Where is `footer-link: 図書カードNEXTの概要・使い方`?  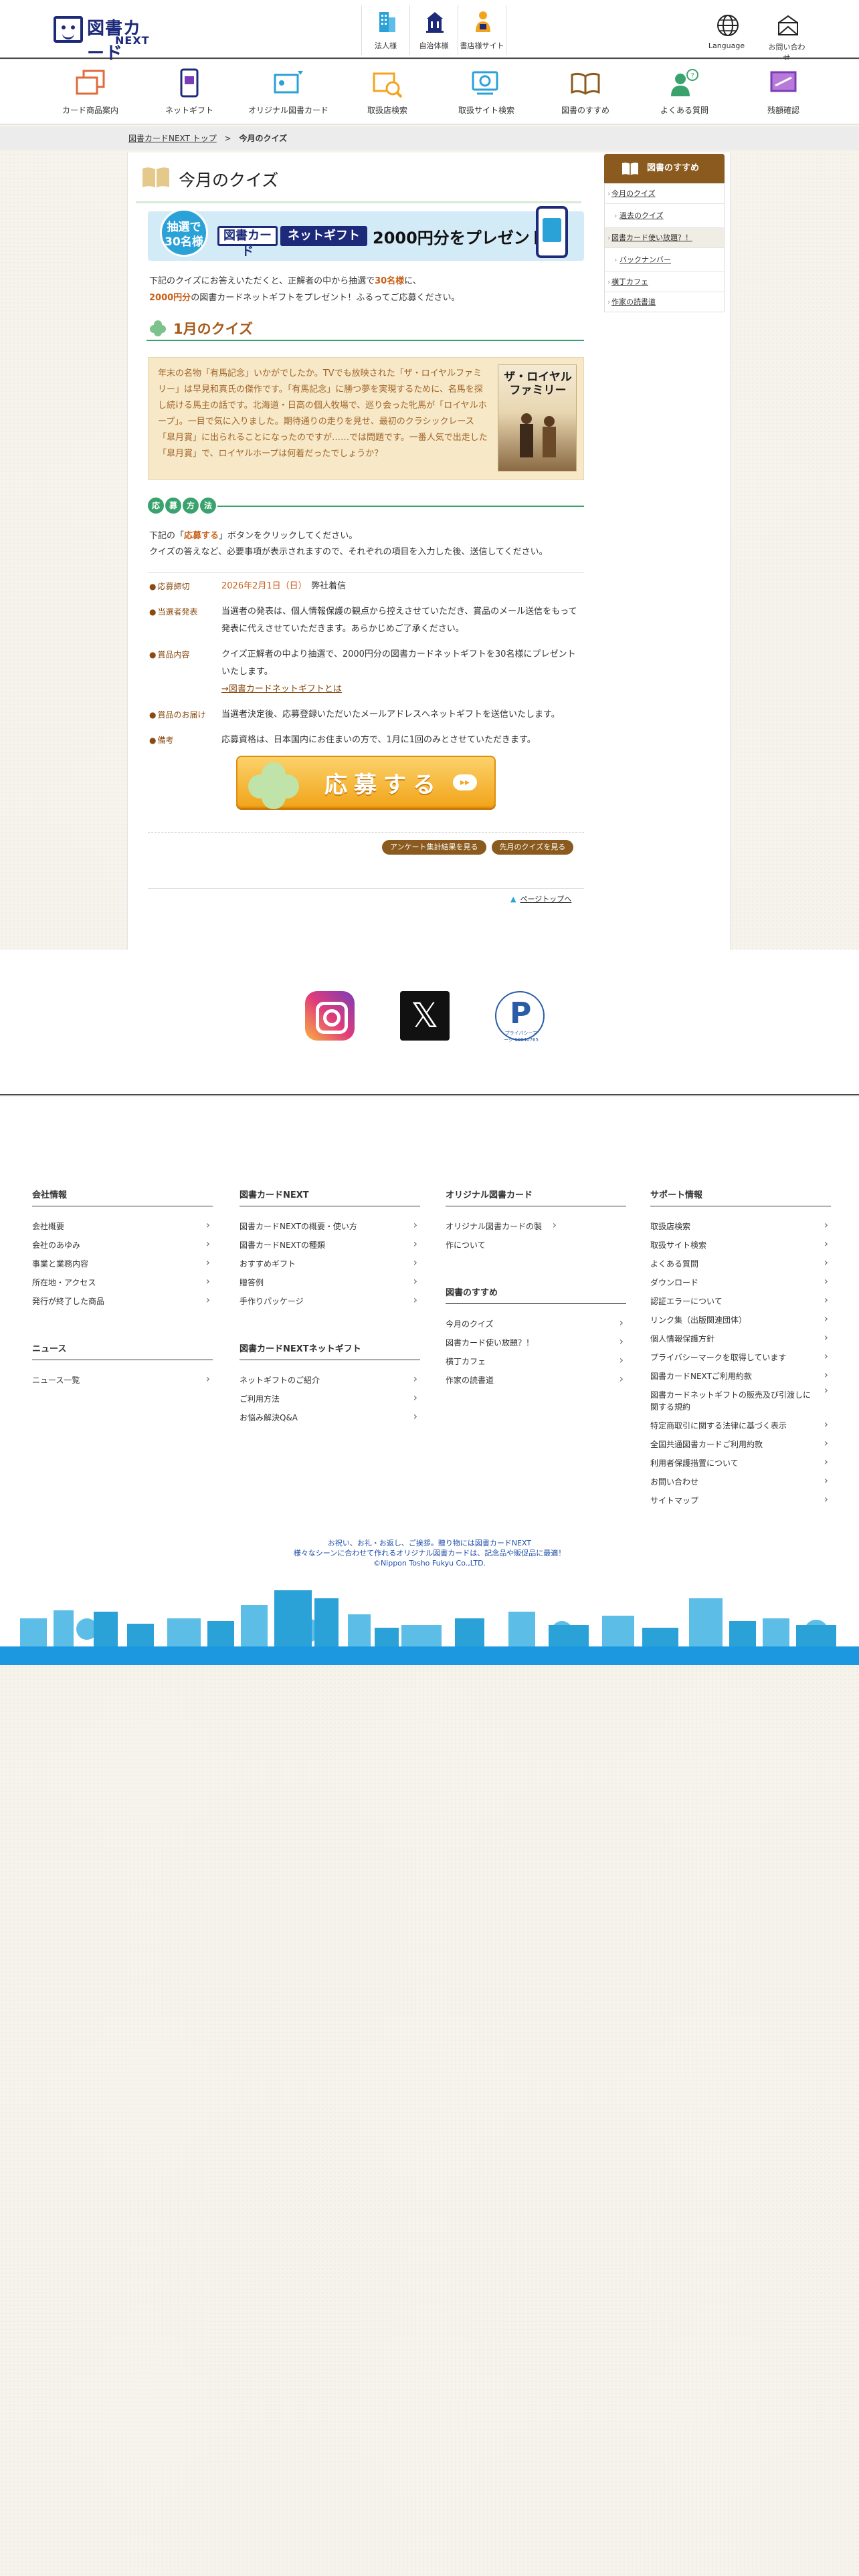 footer-link: 図書カードNEXTの概要・使い方 is located at coordinates (330, 1226).